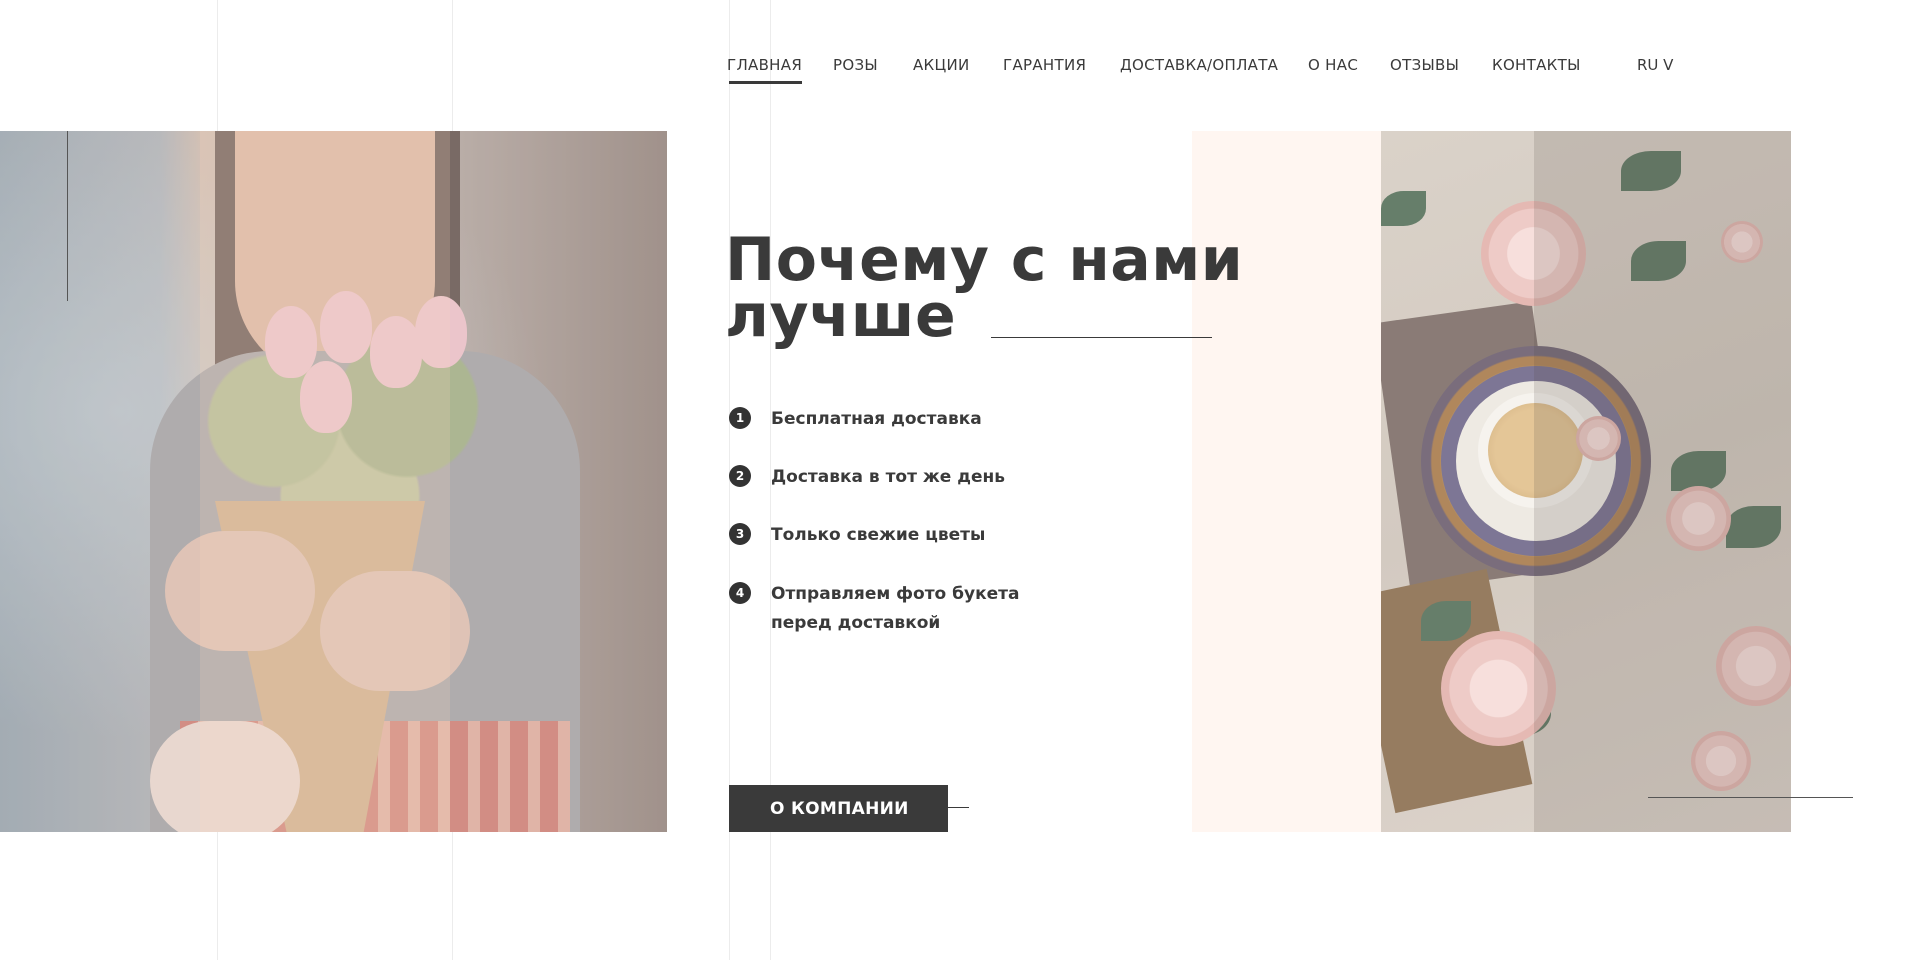  Describe the element at coordinates (1044, 65) in the screenshot. I see `nav-item-guarantee: ГАРАНТИЯ` at that location.